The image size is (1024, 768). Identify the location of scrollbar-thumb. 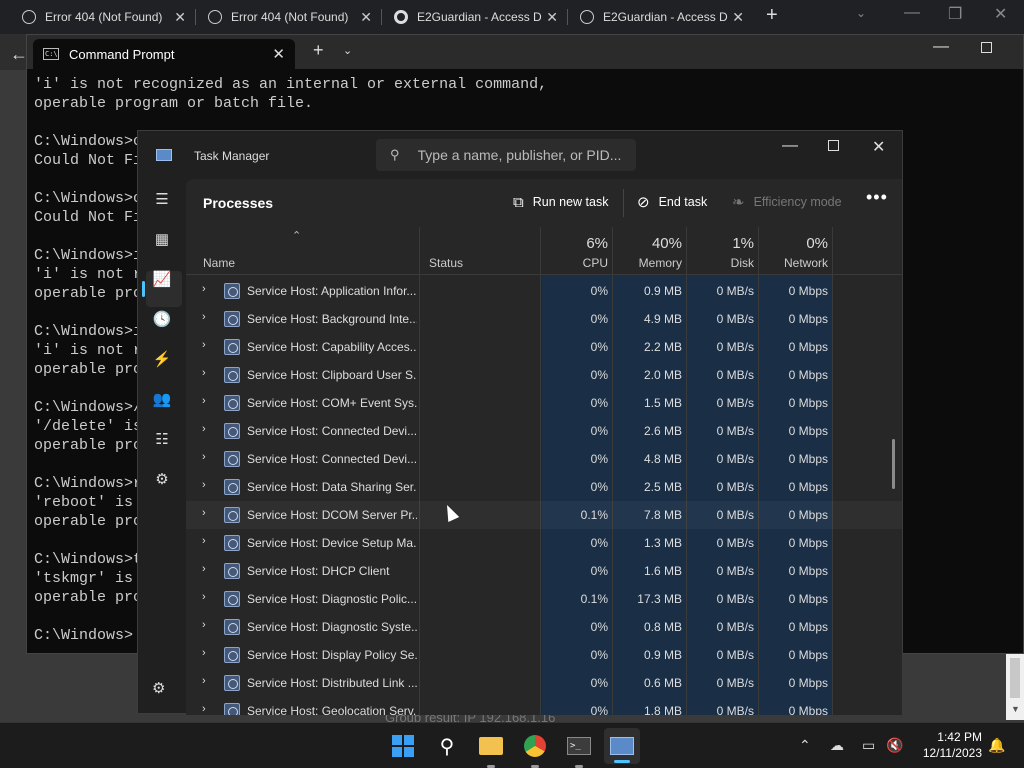
(1015, 678).